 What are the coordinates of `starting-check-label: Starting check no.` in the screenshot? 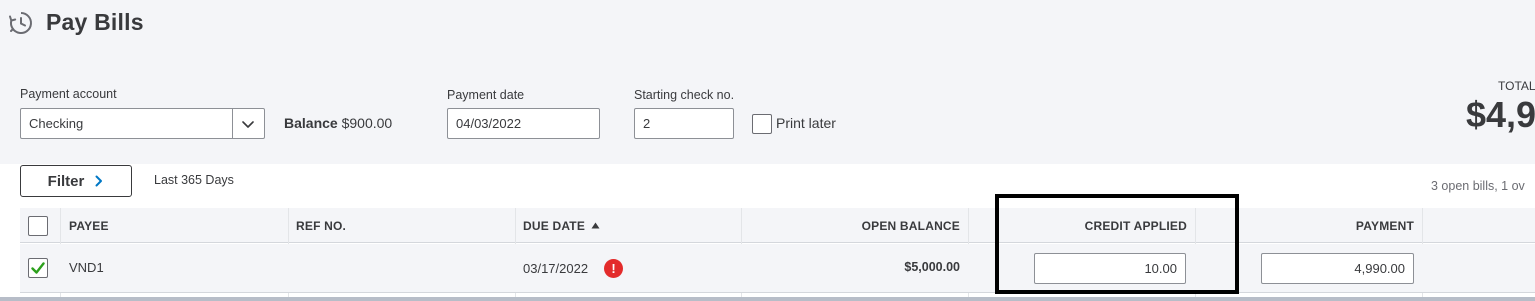 It's located at (684, 95).